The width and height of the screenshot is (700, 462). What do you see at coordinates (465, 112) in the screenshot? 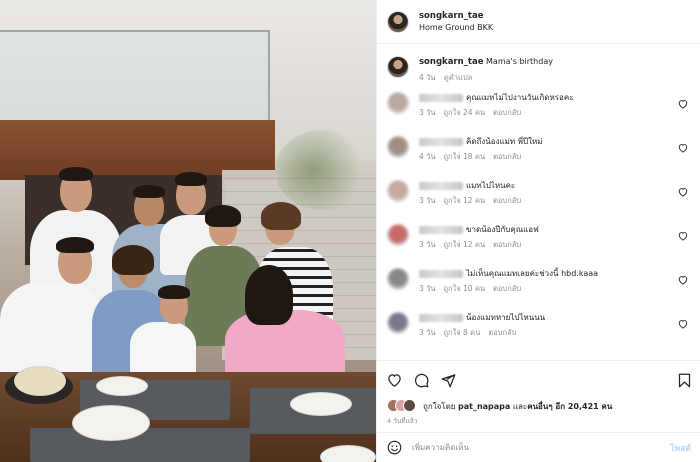
I see `comment-likes: ถูกใจ 24 คน` at bounding box center [465, 112].